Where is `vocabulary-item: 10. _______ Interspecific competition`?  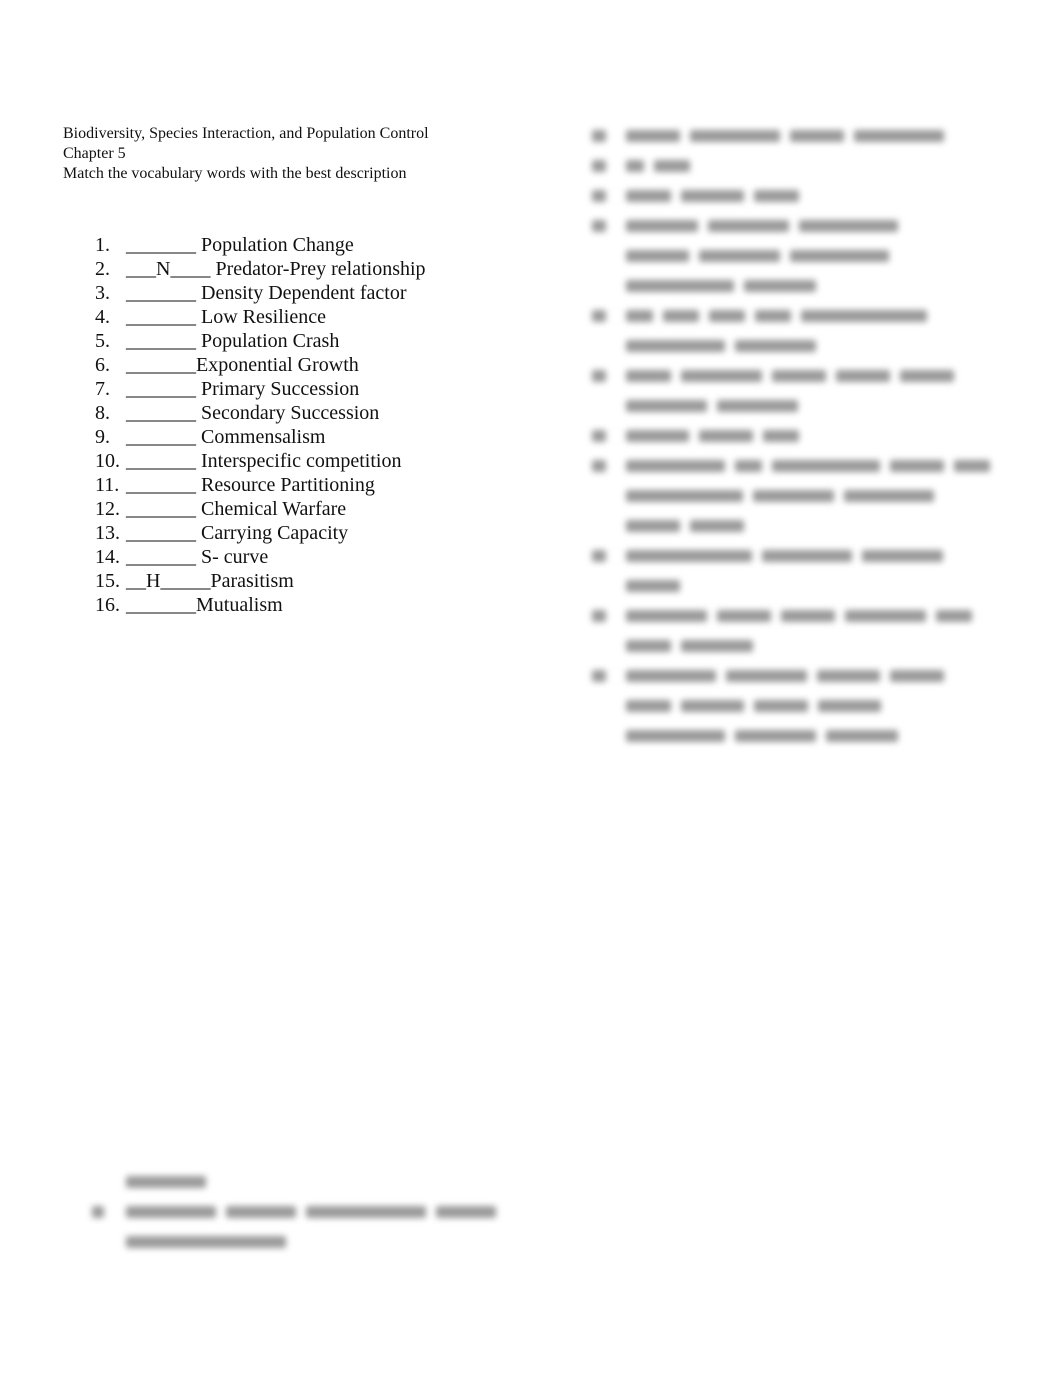
vocabulary-item: 10. _______ Interspecific competition is located at coordinates (260, 461).